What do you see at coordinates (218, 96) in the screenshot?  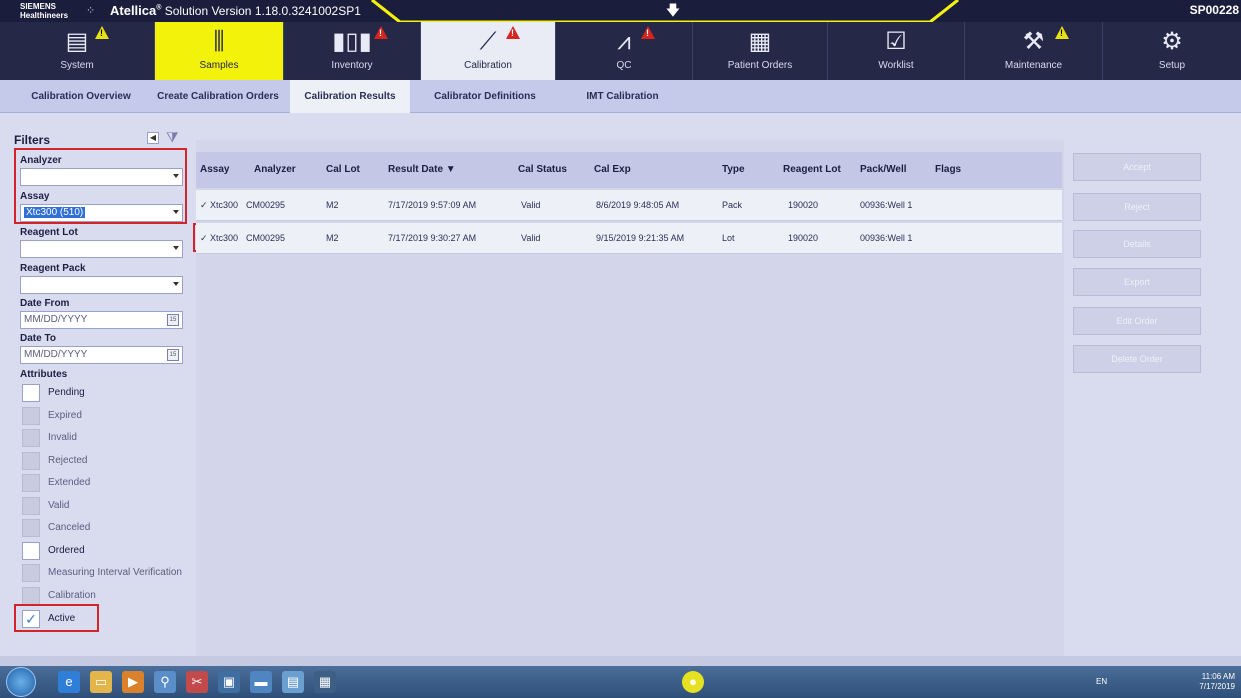 I see `tab-create-calibration-orders: Create Calibration Orders` at bounding box center [218, 96].